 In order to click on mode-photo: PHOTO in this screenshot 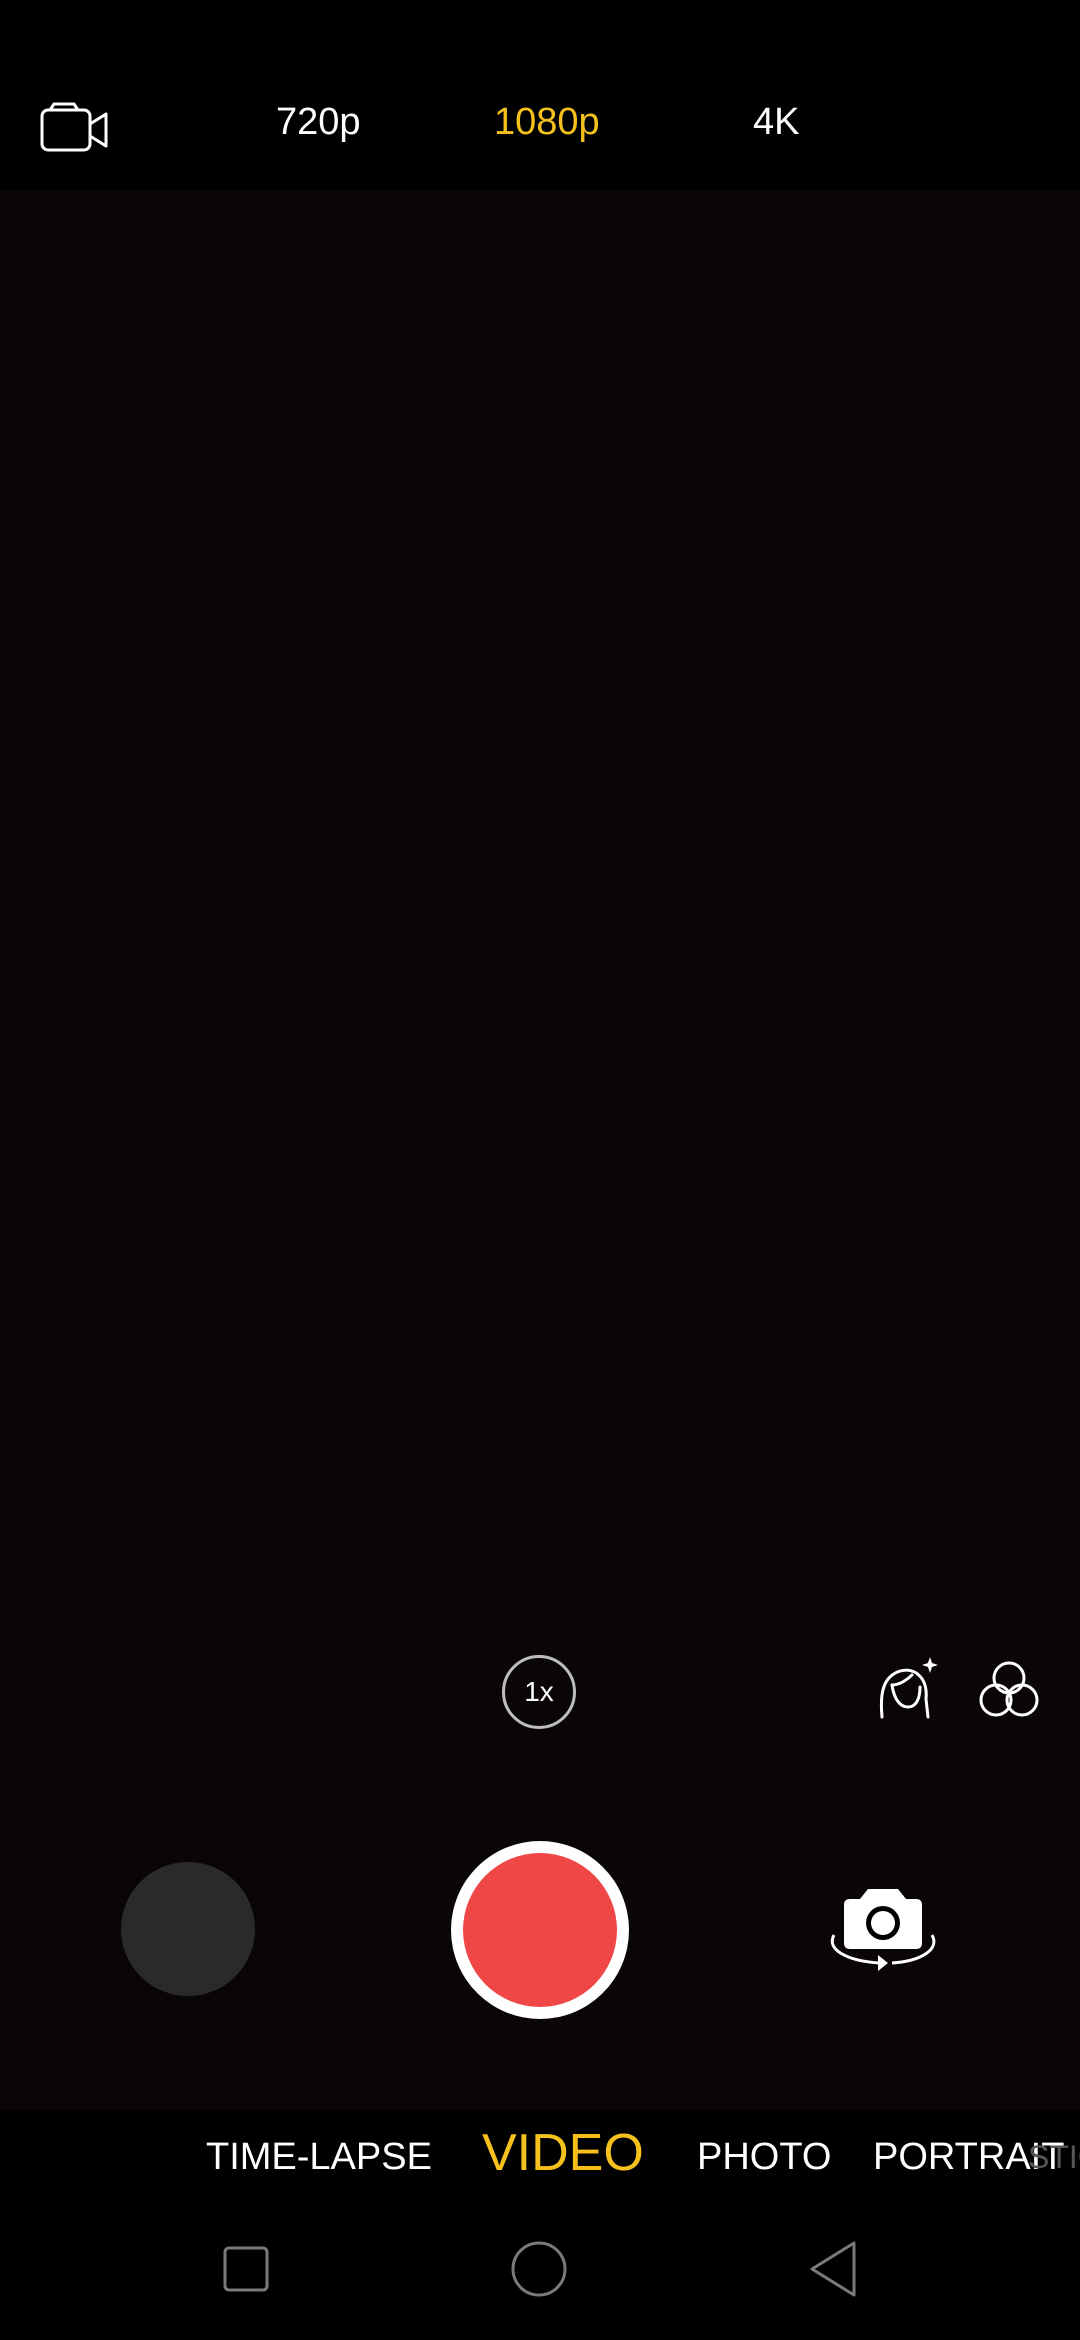, I will do `click(764, 2157)`.